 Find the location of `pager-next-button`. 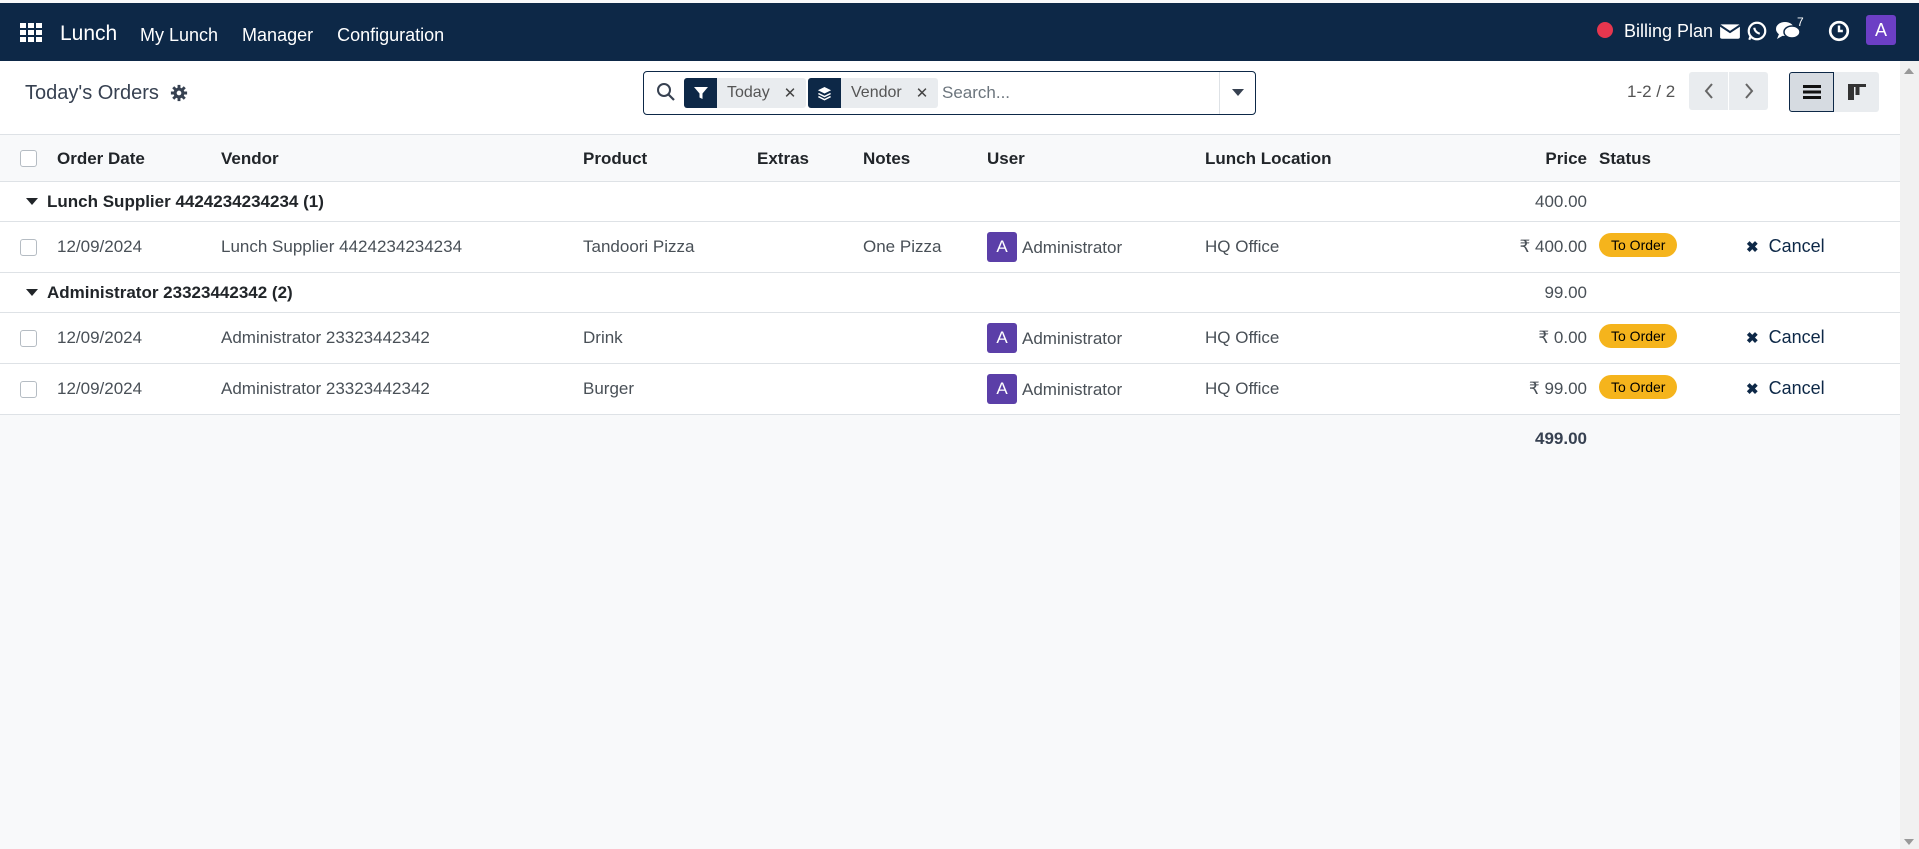

pager-next-button is located at coordinates (1748, 91).